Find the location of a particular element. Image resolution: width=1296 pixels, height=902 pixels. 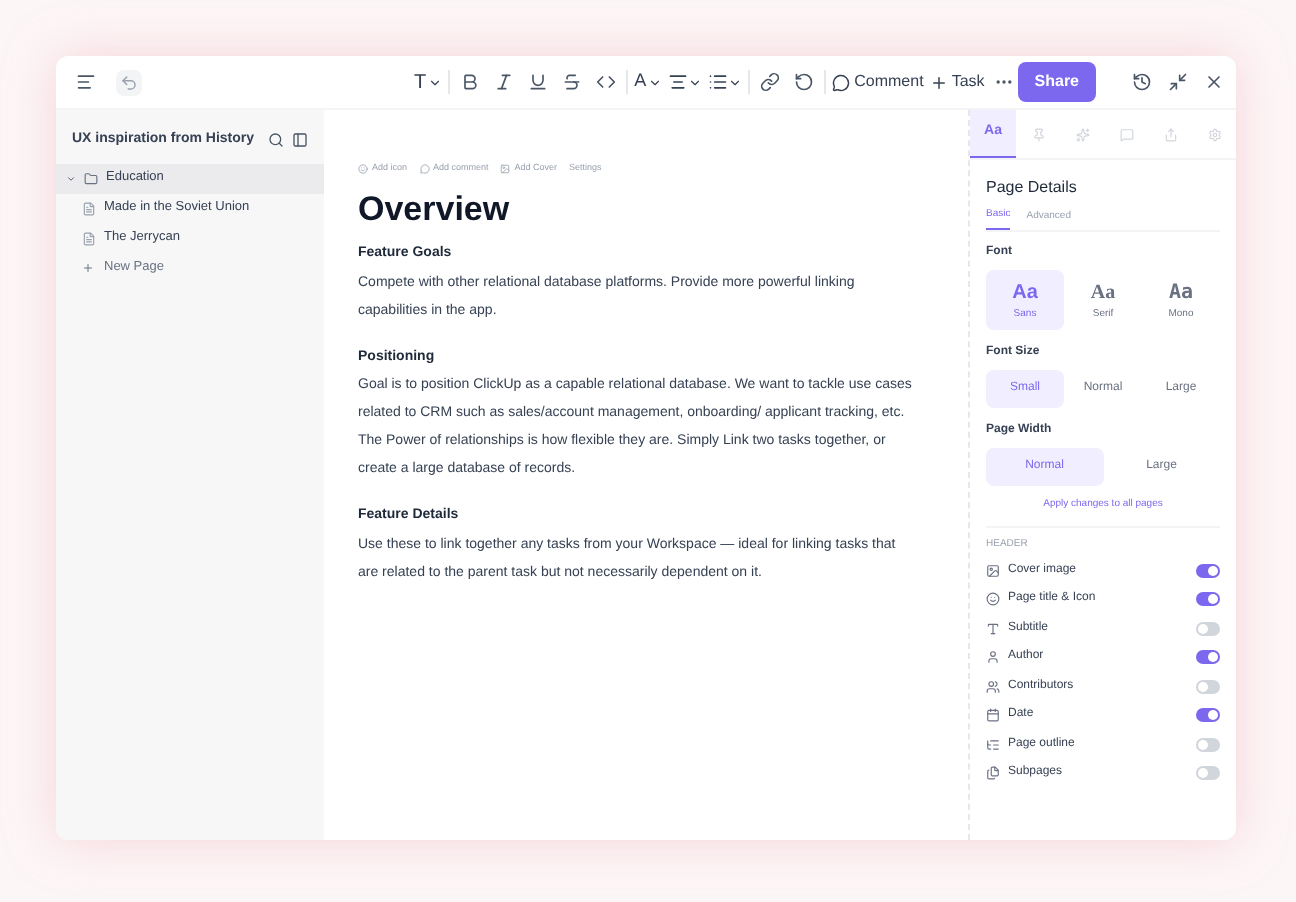

sparkle-icon is located at coordinates (1082, 134).